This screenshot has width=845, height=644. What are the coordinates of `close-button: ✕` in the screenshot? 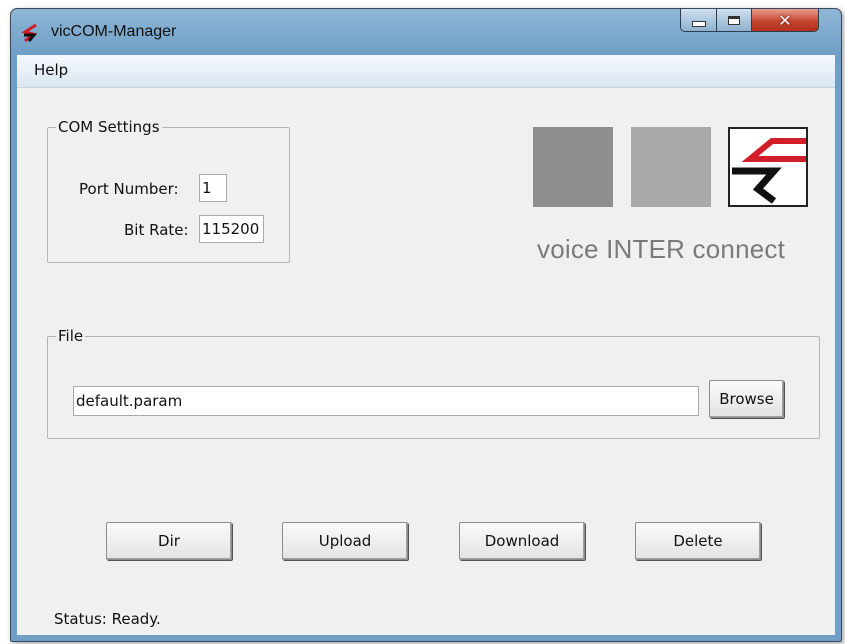 It's located at (785, 20).